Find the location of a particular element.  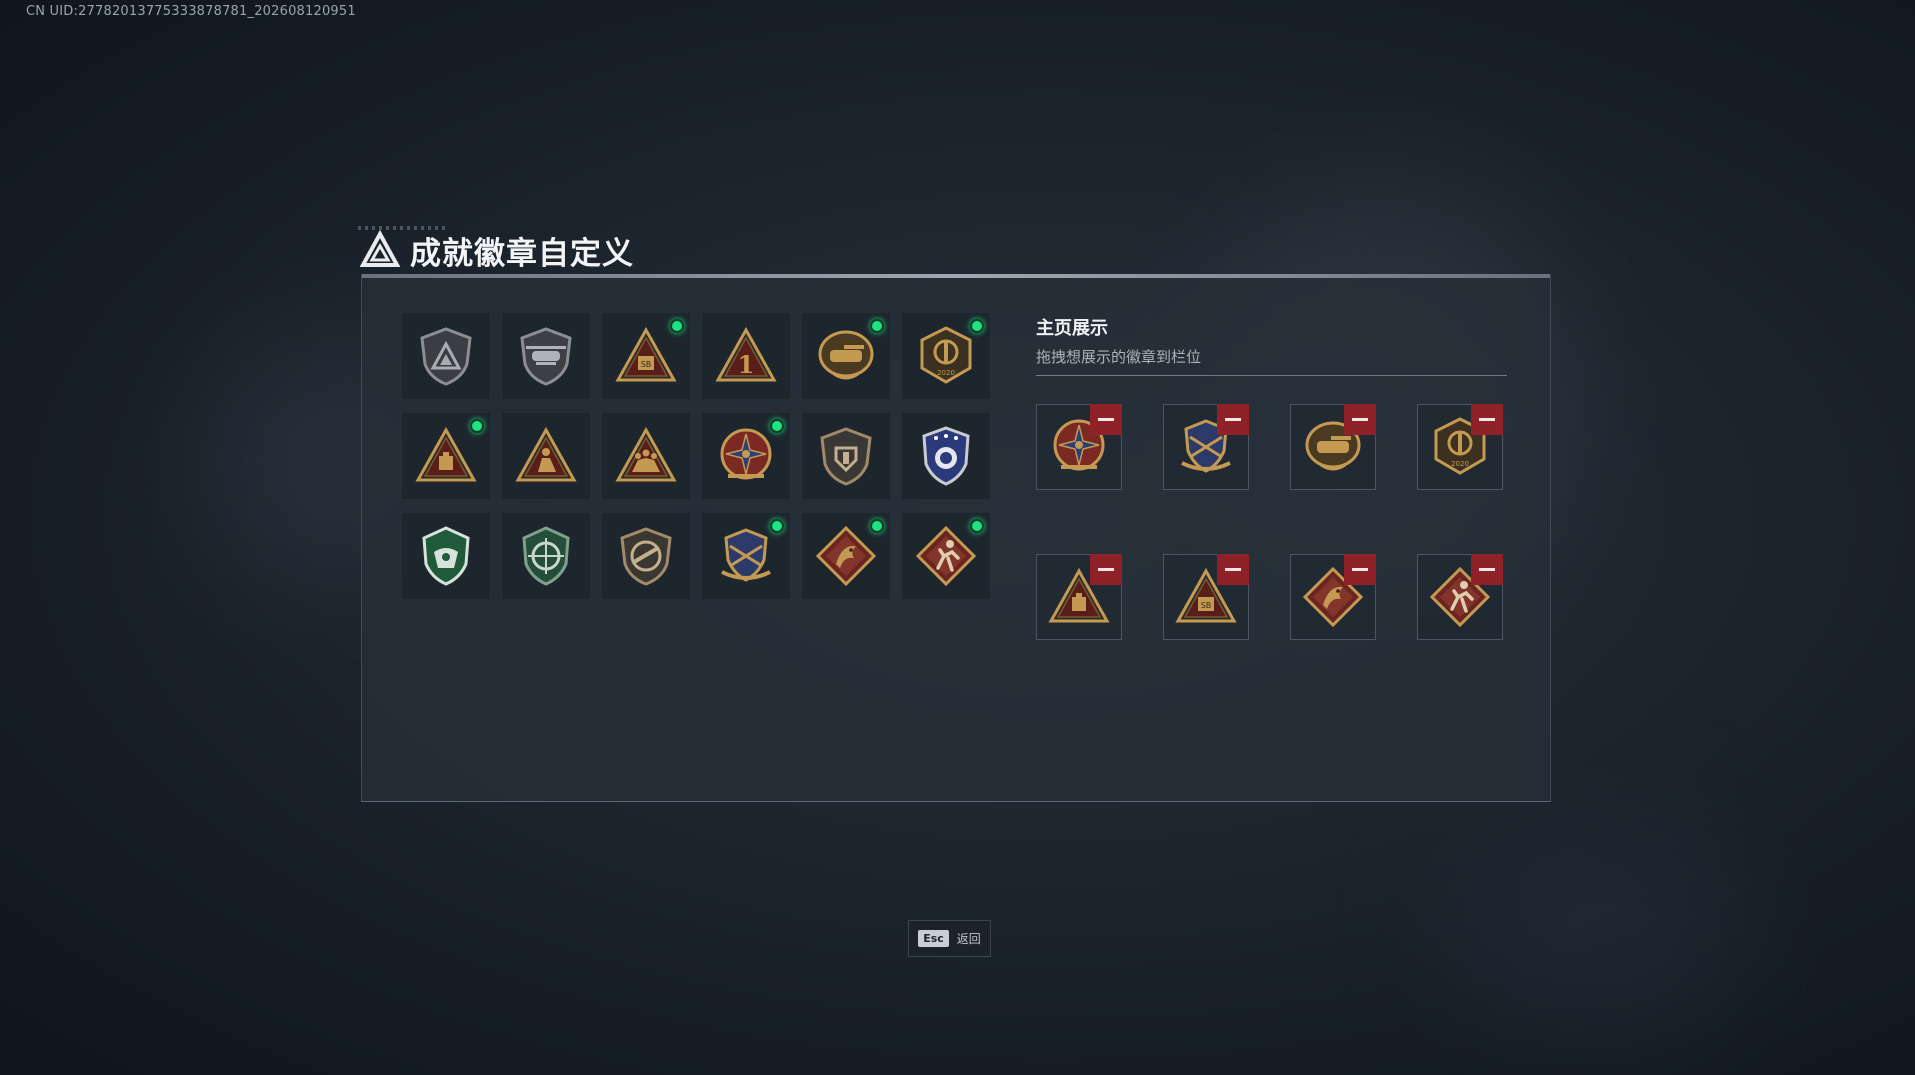

delta-force-2020-badge-icon: 2020 is located at coordinates (946, 355).